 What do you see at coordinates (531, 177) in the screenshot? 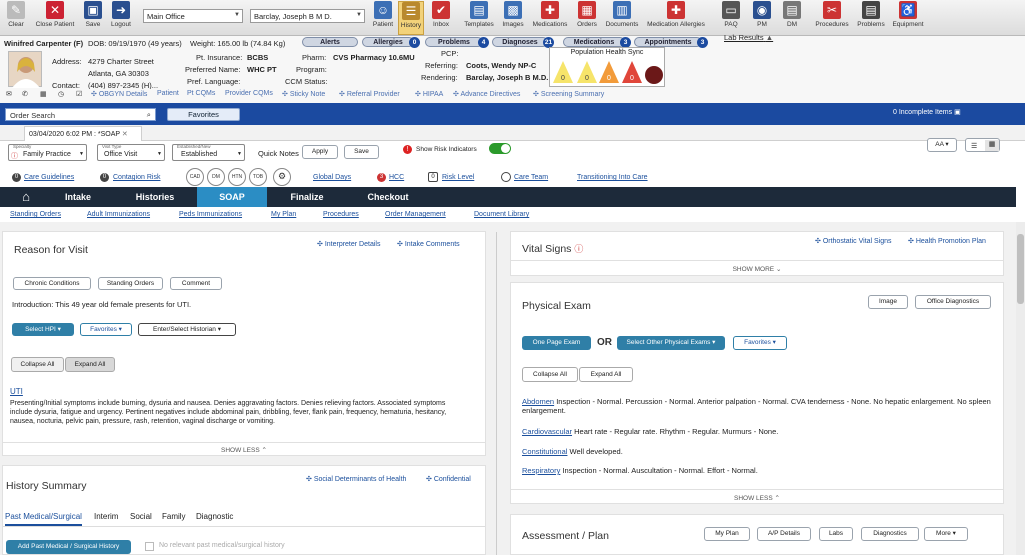
I see `care-team-link: Care Team` at bounding box center [531, 177].